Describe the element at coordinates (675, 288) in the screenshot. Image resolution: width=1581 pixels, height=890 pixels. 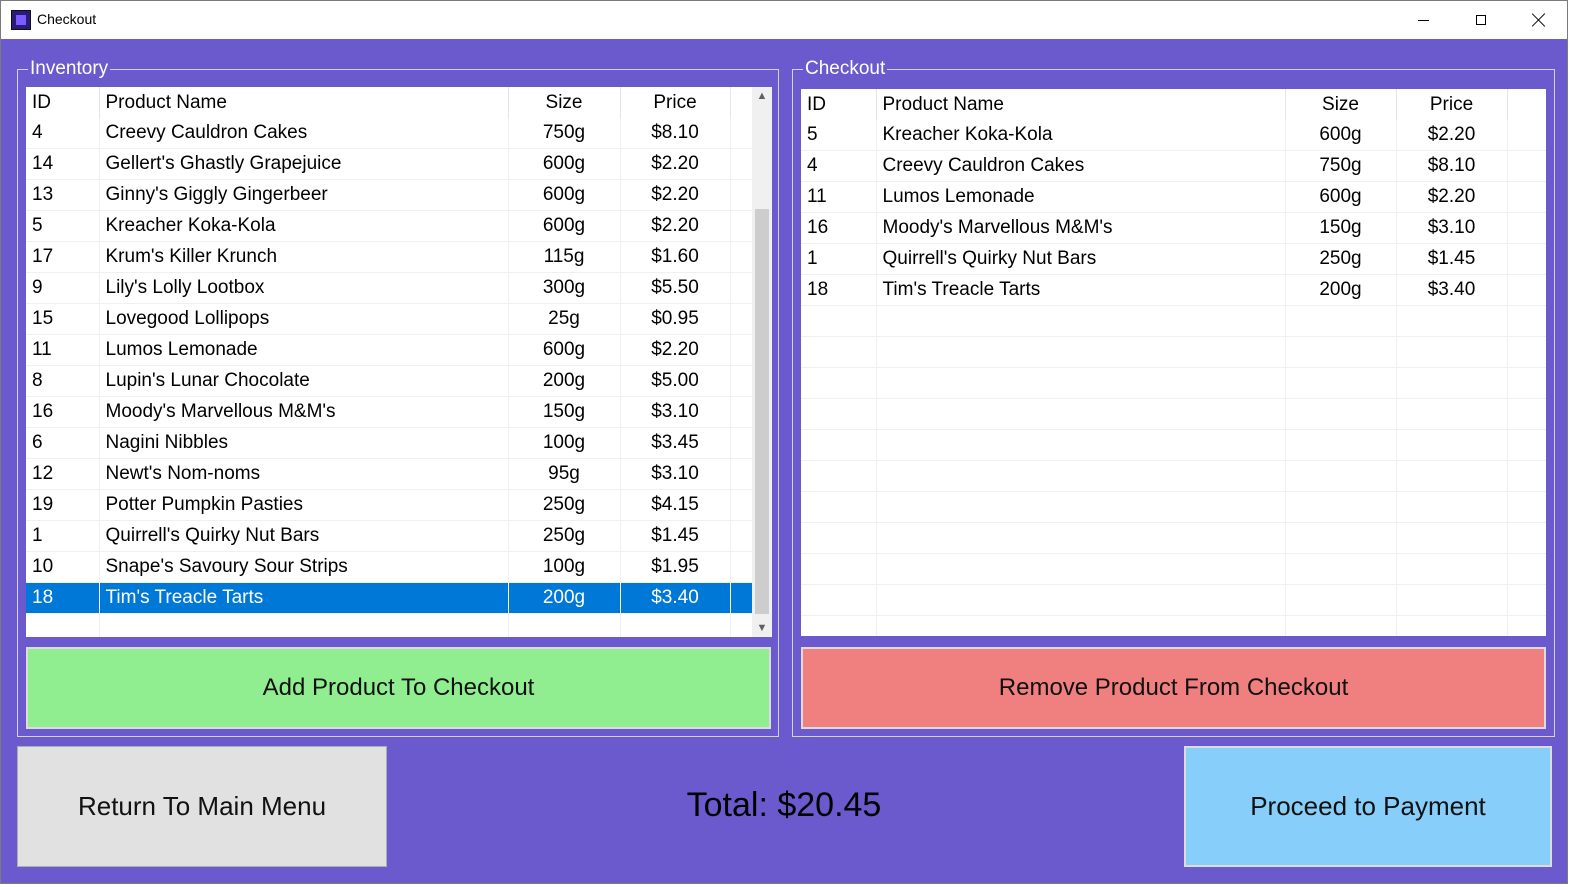
I see `cell-price: $5.50` at that location.